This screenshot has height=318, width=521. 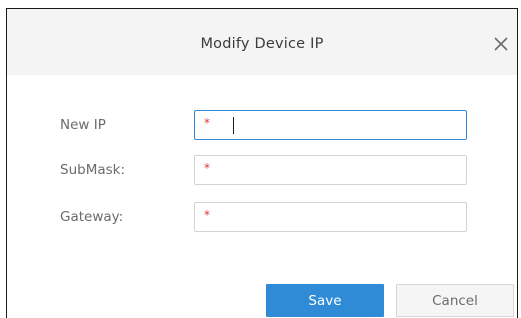 What do you see at coordinates (501, 44) in the screenshot?
I see `close-icon` at bounding box center [501, 44].